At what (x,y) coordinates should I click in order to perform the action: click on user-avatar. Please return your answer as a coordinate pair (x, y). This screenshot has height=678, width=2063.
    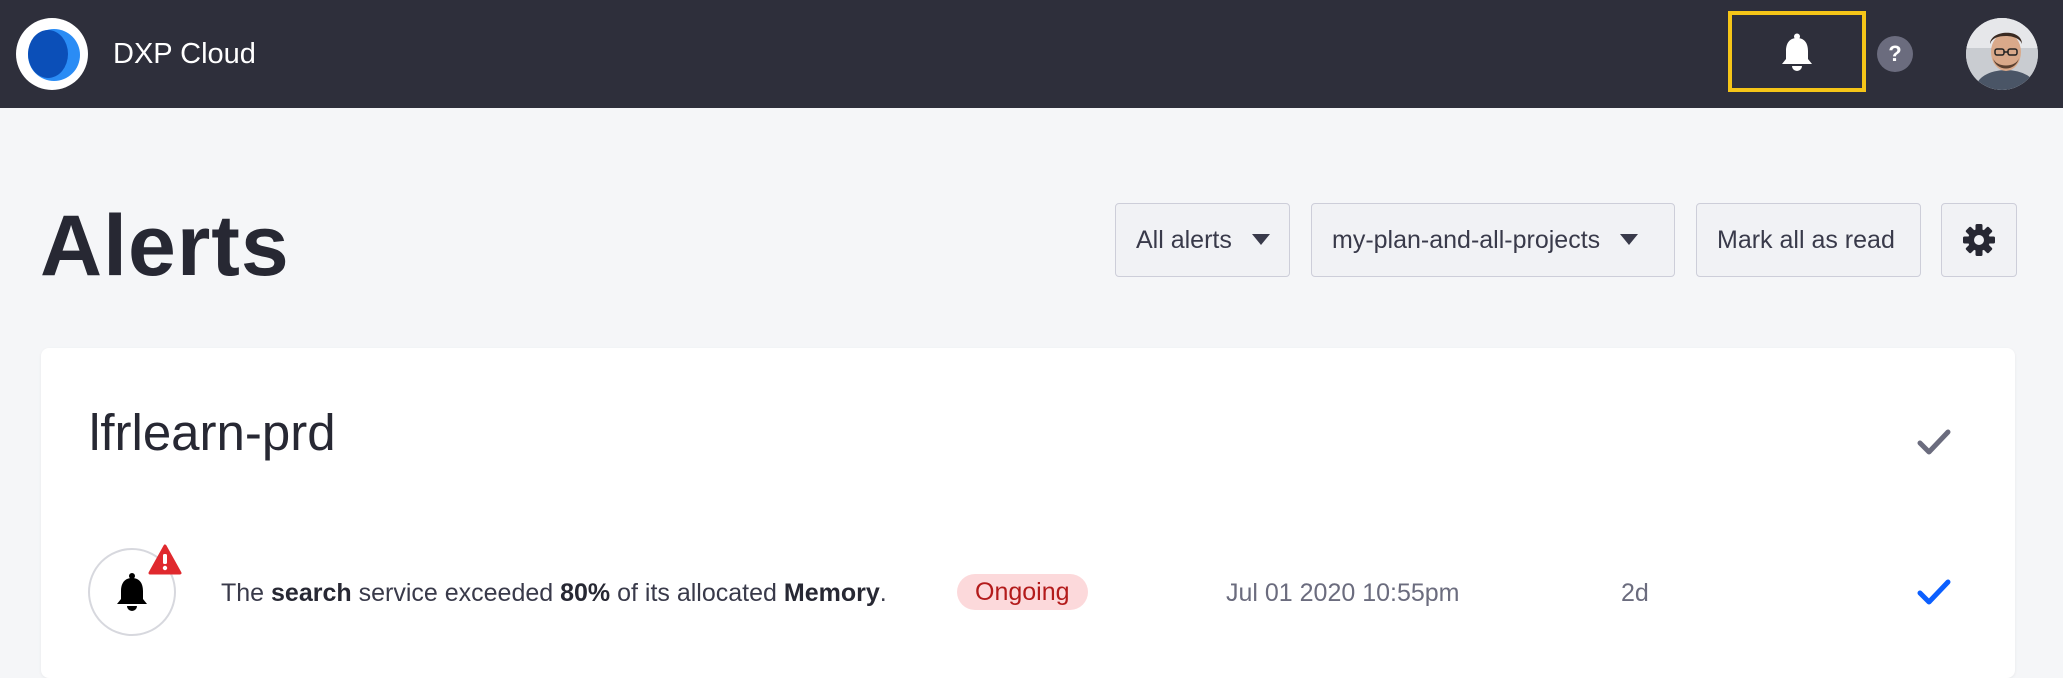
    Looking at the image, I should click on (2002, 54).